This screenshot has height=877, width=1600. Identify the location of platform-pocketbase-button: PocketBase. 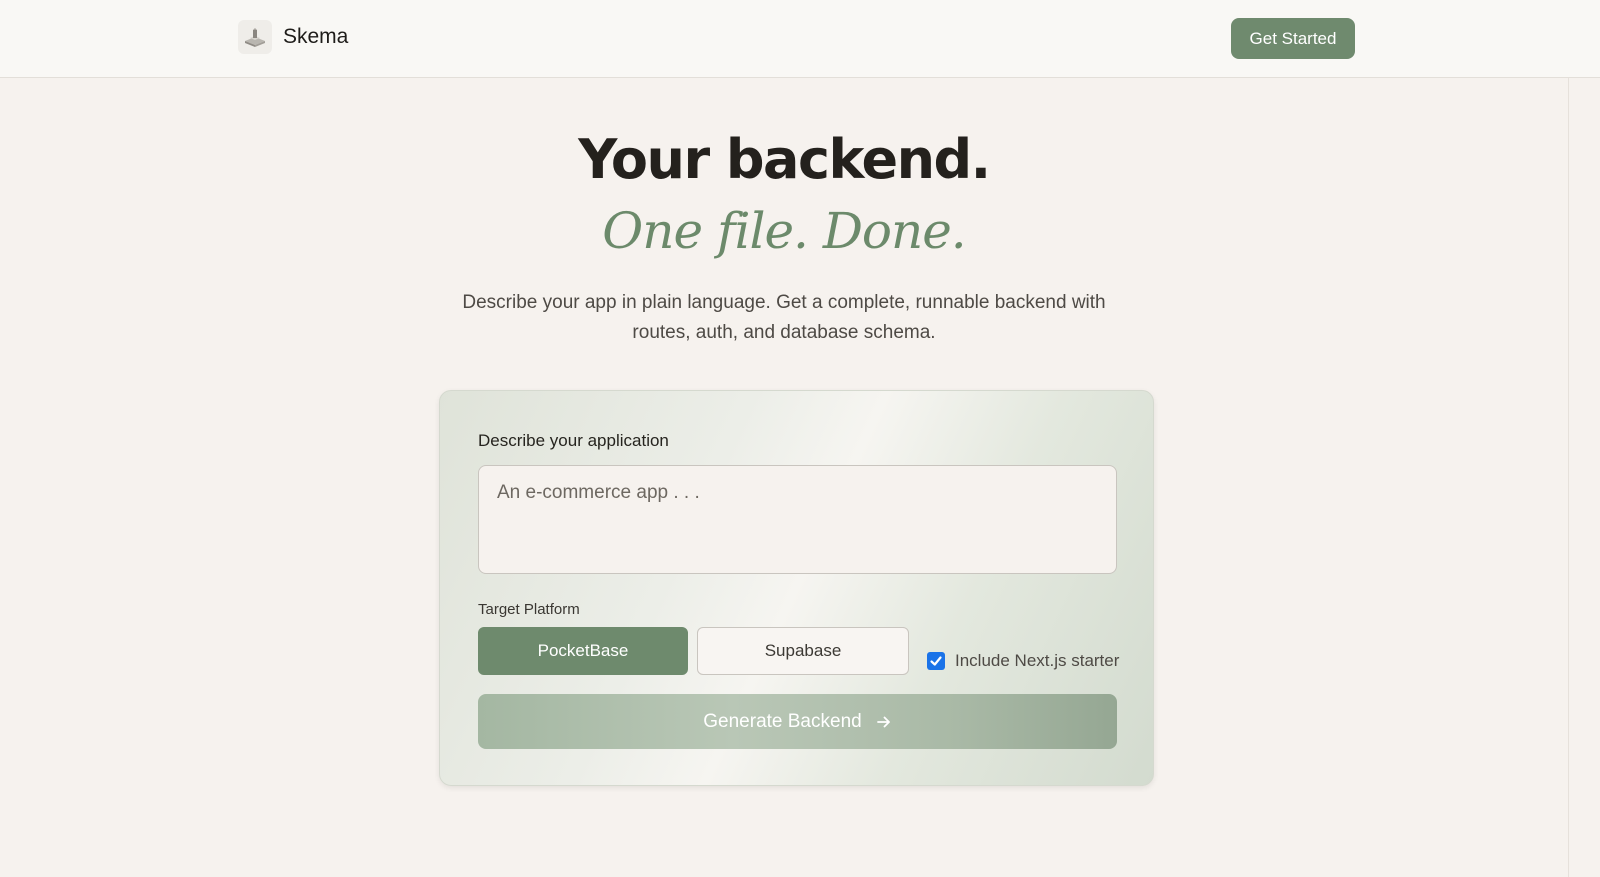
(583, 651).